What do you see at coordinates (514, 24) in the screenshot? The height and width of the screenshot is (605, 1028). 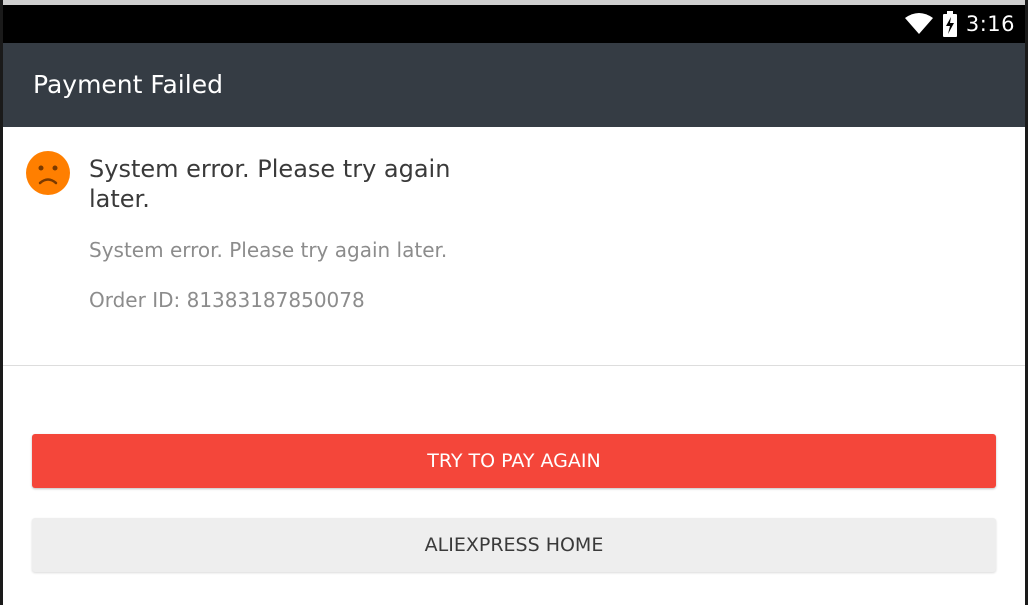 I see `status-bar: 3:16` at bounding box center [514, 24].